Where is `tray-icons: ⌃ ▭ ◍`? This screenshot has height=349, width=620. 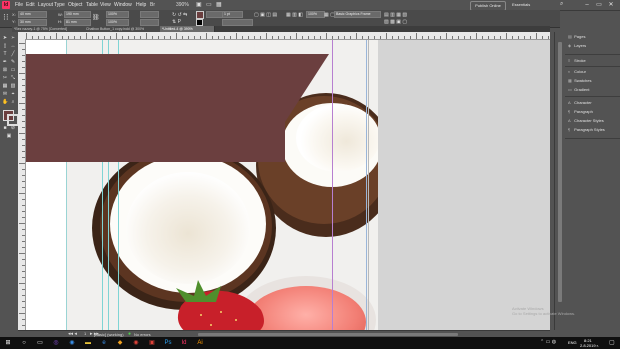 tray-icons: ⌃ ▭ ◍ is located at coordinates (548, 342).